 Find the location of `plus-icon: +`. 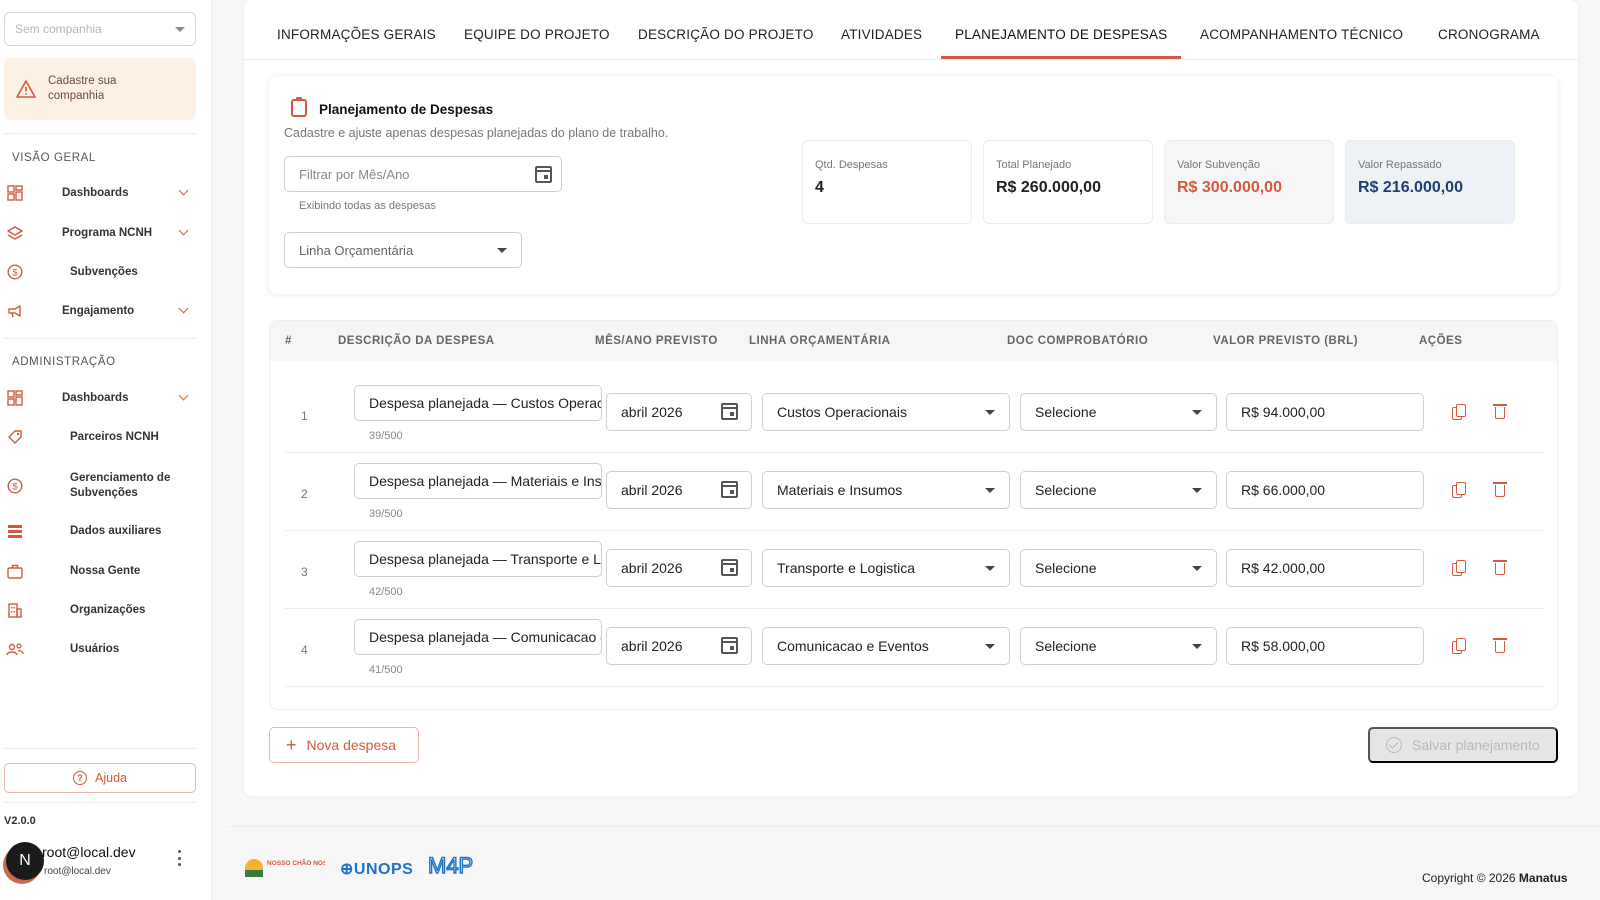

plus-icon: + is located at coordinates (291, 745).